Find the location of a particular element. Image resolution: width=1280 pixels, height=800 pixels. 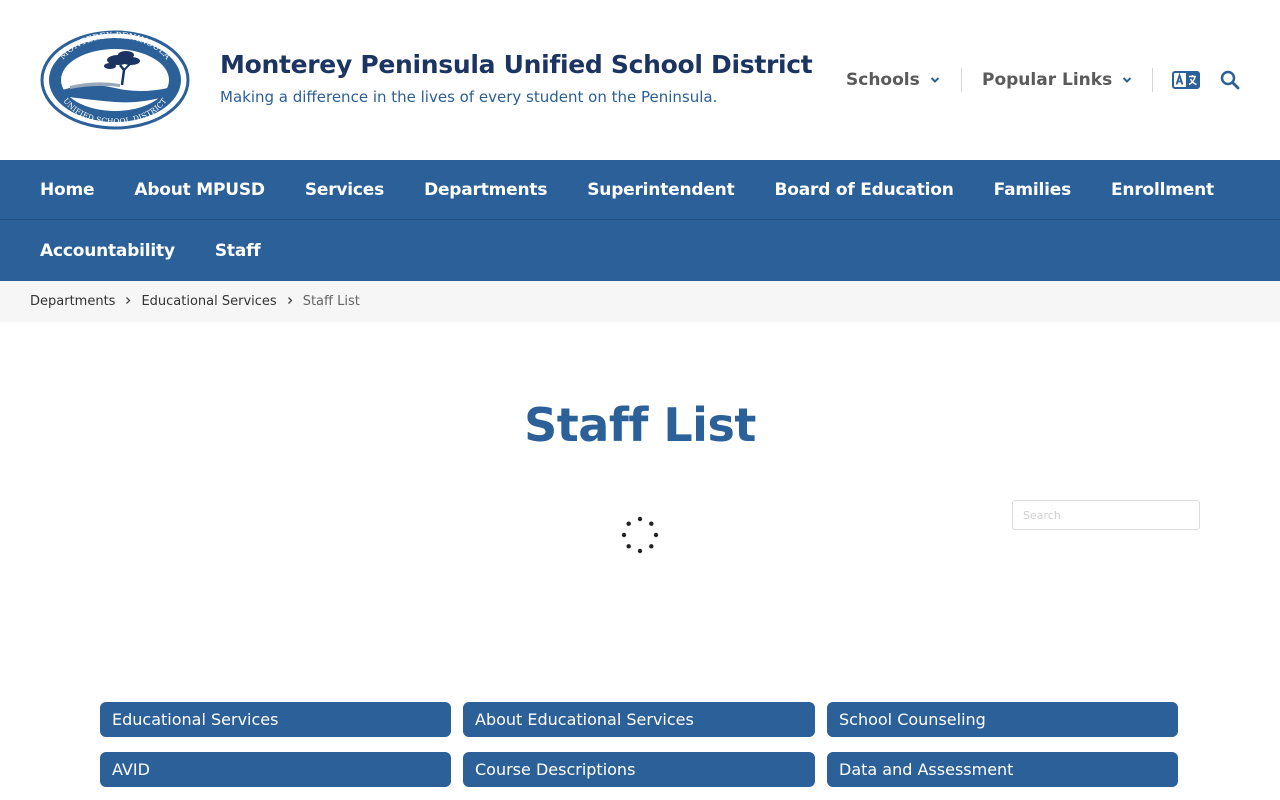

nav-item-home: Home is located at coordinates (67, 190).